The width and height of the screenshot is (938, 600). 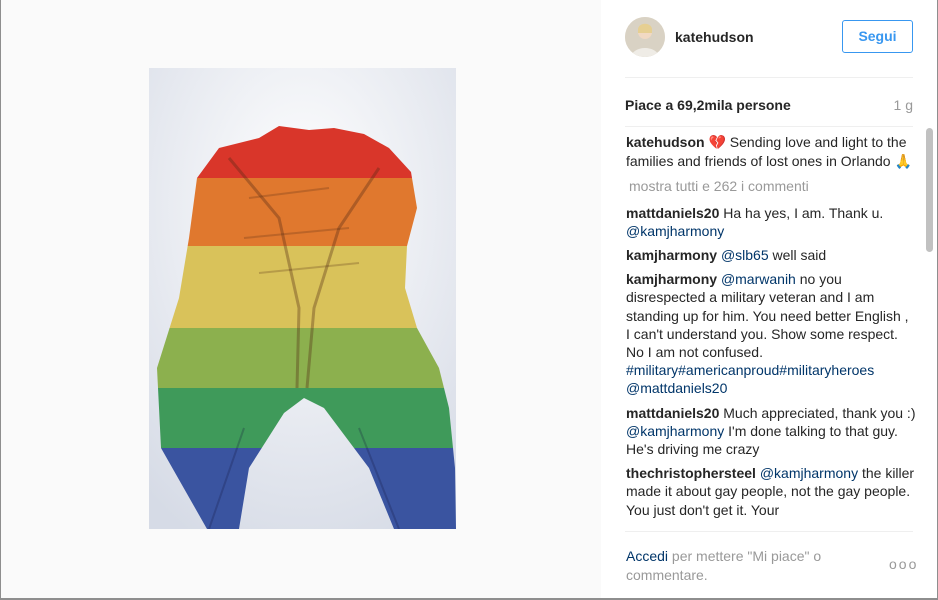 I want to click on post-header: katehudson Segui, so click(x=769, y=39).